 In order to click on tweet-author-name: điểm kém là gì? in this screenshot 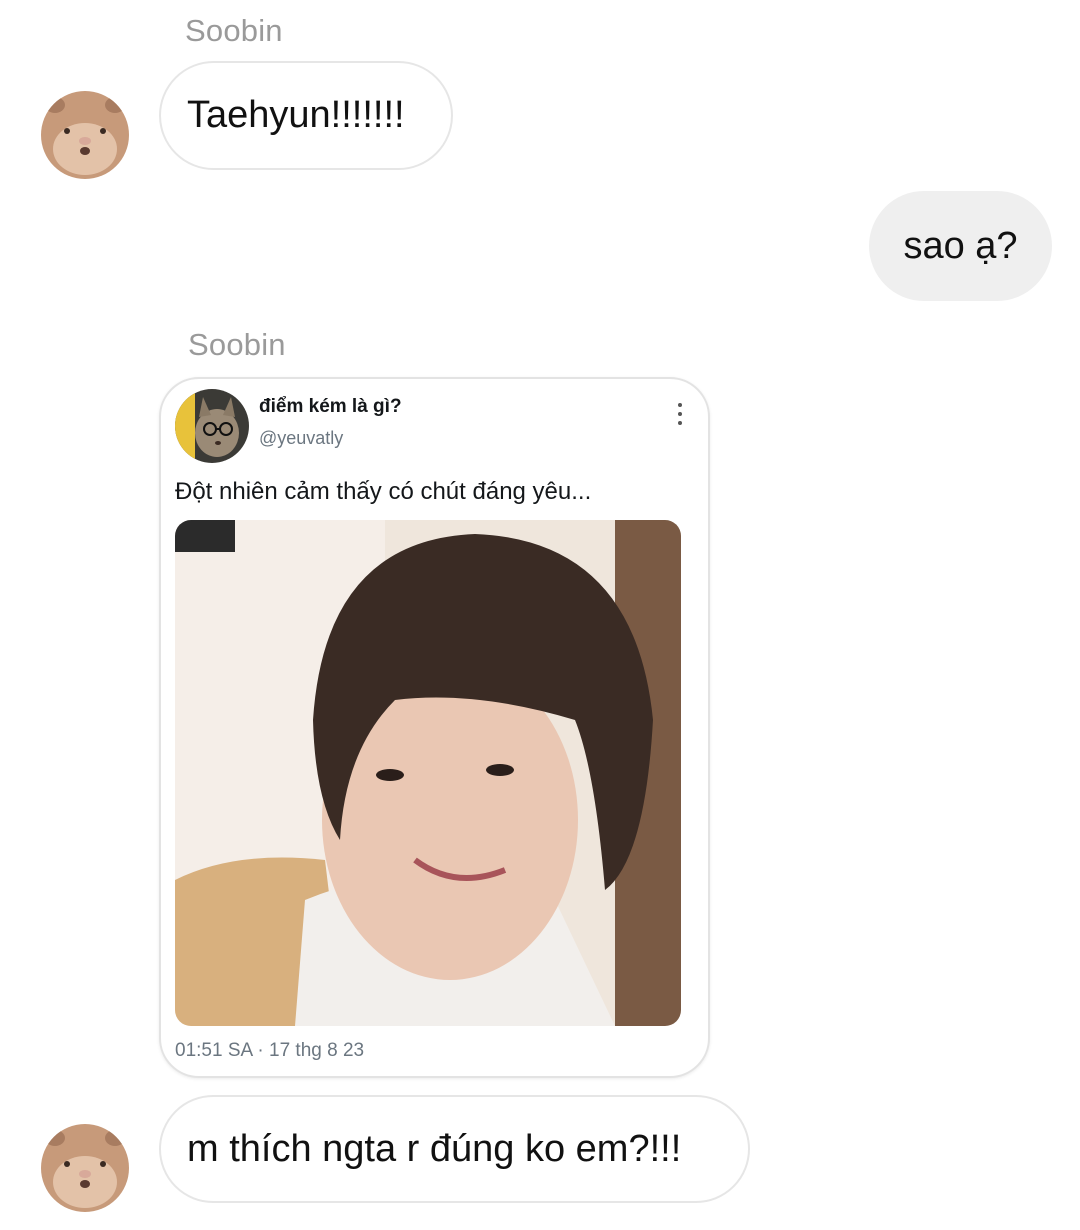, I will do `click(330, 407)`.